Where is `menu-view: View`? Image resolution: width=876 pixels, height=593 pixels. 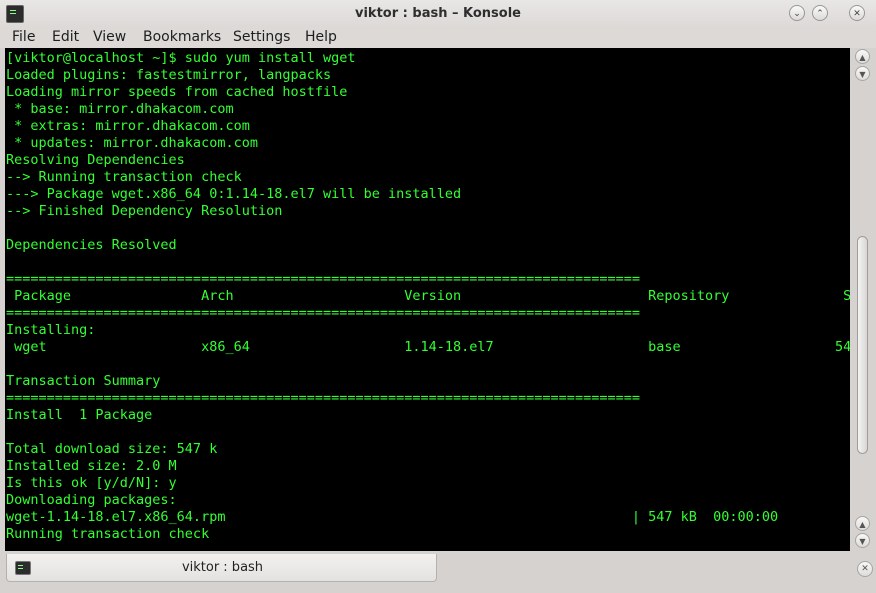
menu-view: View is located at coordinates (109, 37).